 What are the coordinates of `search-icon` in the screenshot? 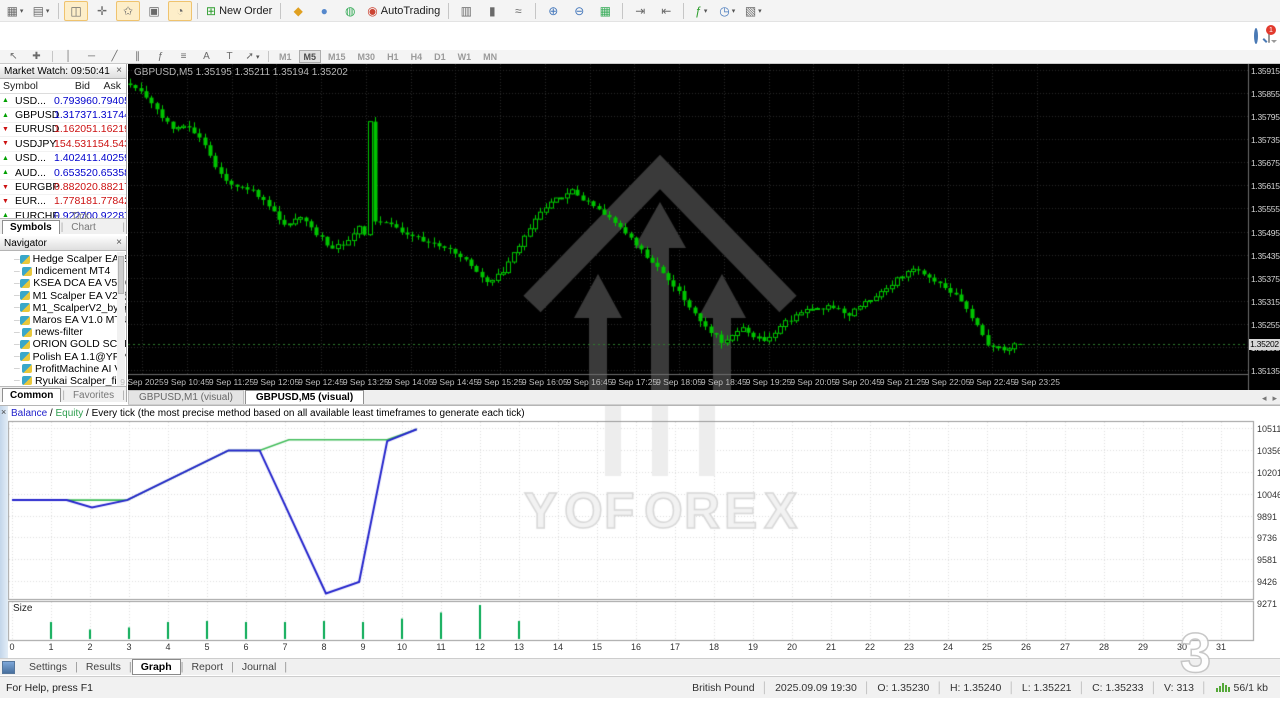 It's located at (1256, 36).